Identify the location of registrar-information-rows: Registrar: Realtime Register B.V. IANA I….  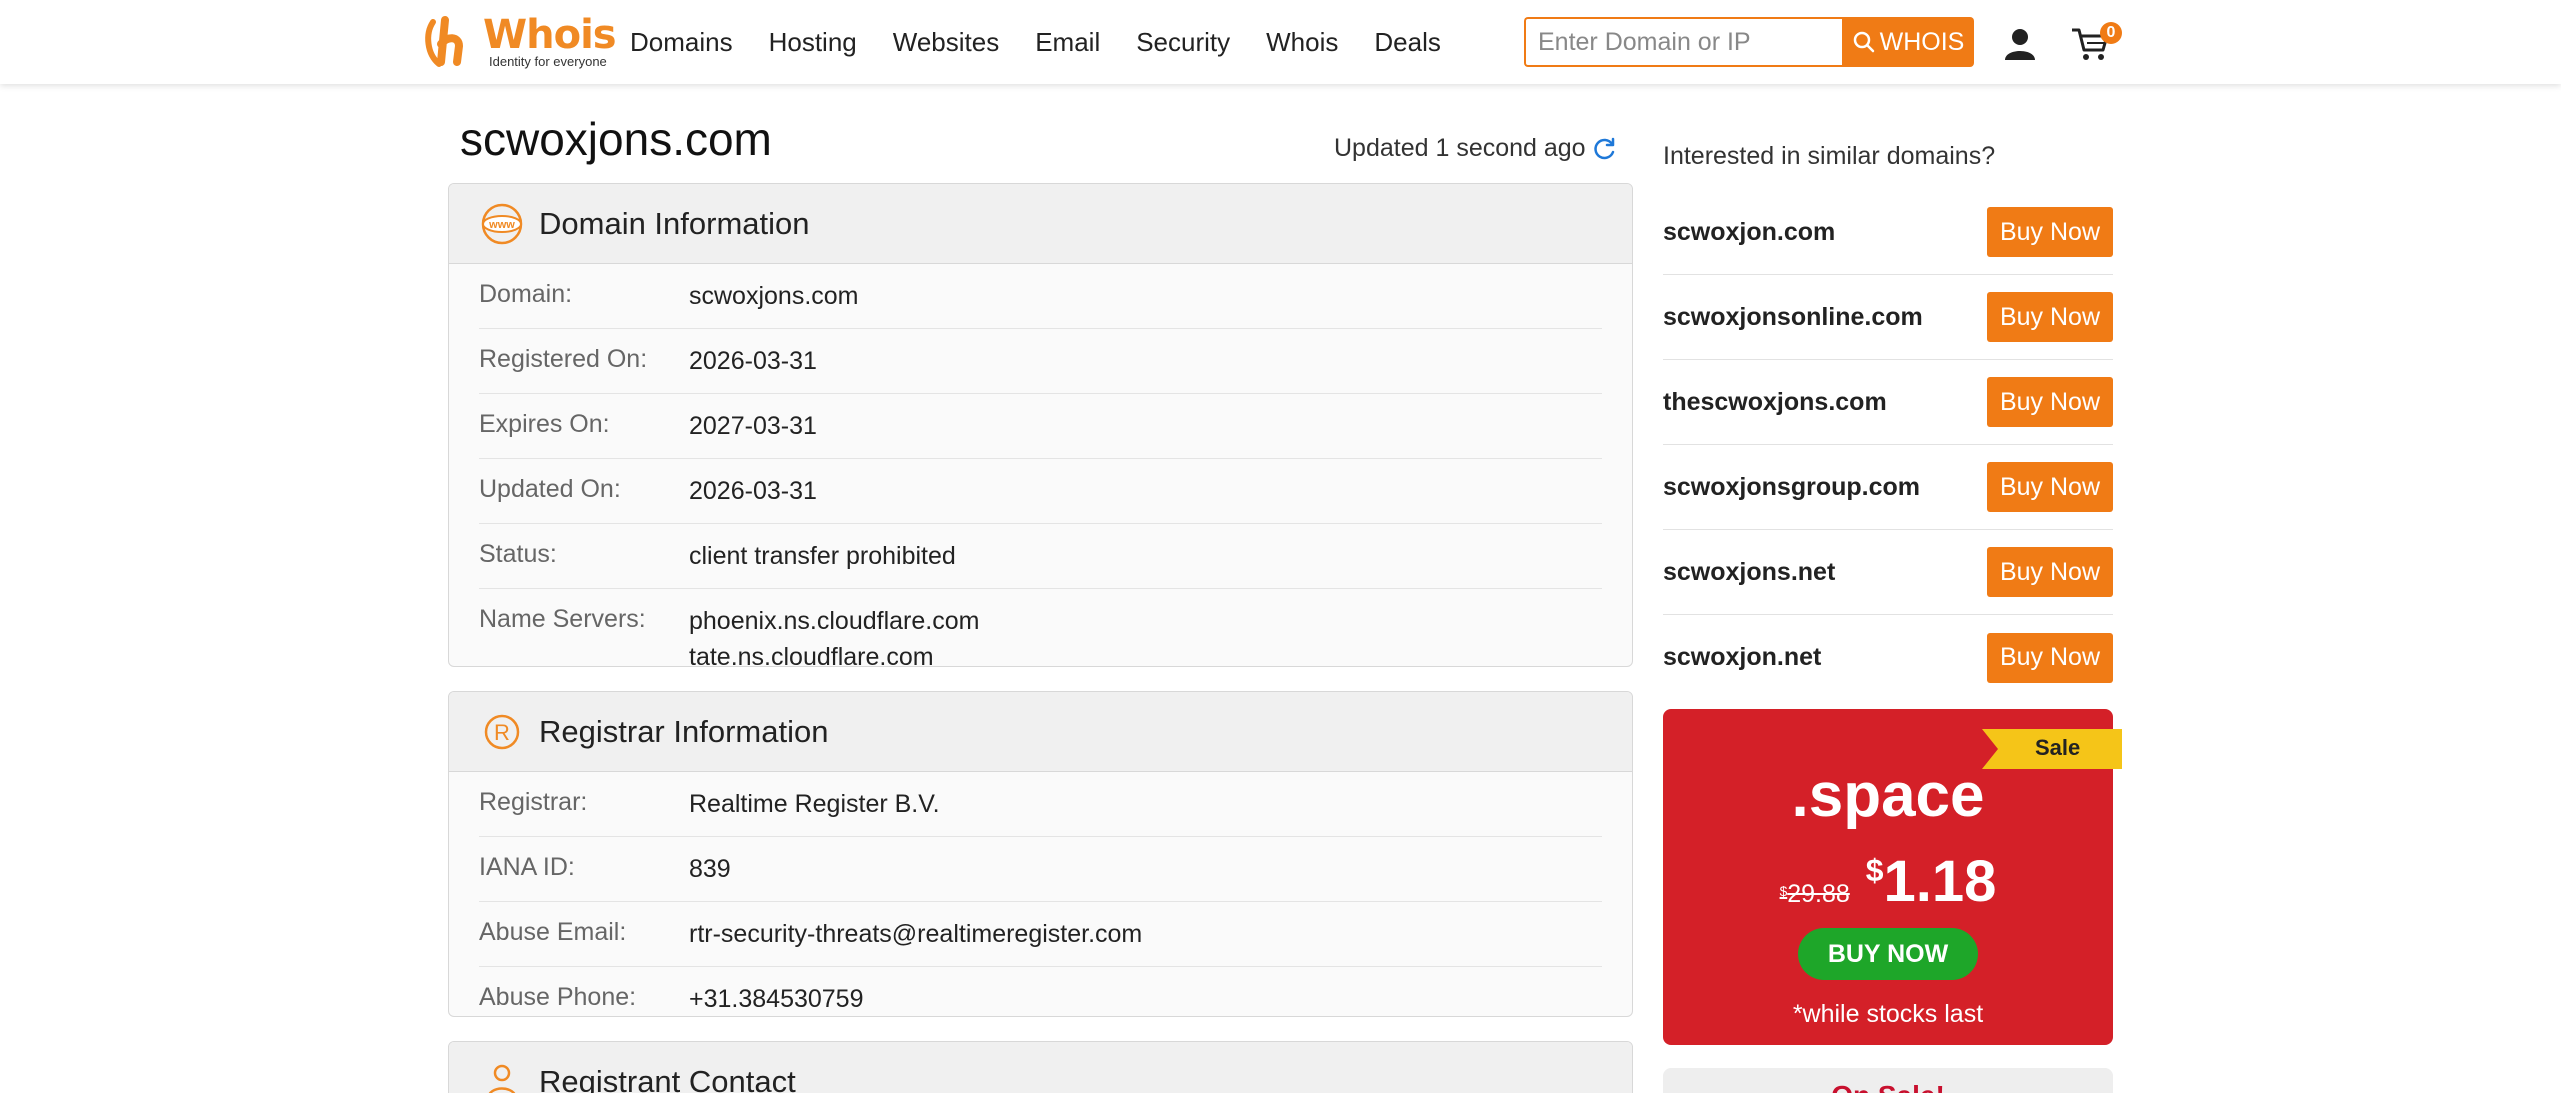
(1040, 894).